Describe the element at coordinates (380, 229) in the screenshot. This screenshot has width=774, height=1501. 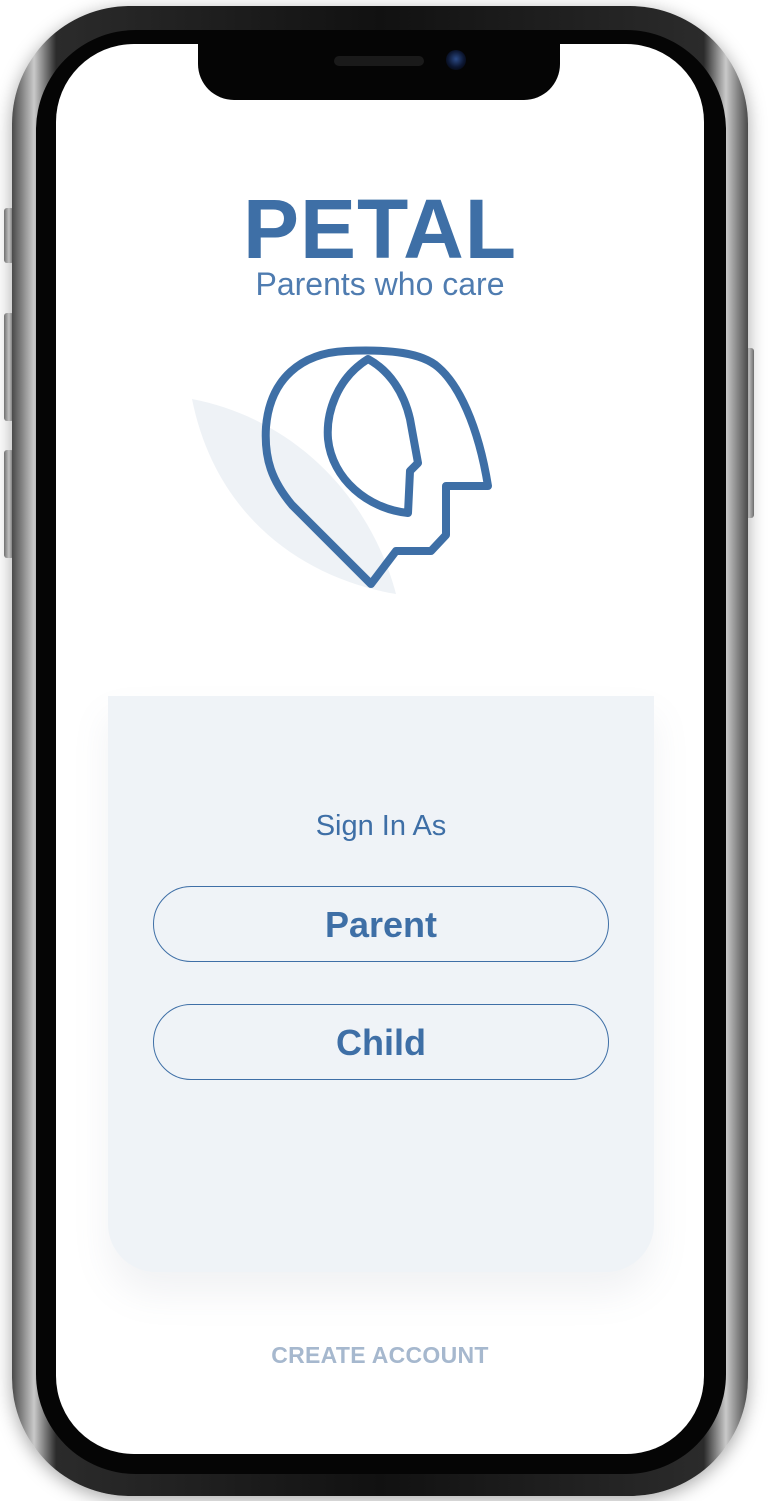
I see `app-title: PETAL` at that location.